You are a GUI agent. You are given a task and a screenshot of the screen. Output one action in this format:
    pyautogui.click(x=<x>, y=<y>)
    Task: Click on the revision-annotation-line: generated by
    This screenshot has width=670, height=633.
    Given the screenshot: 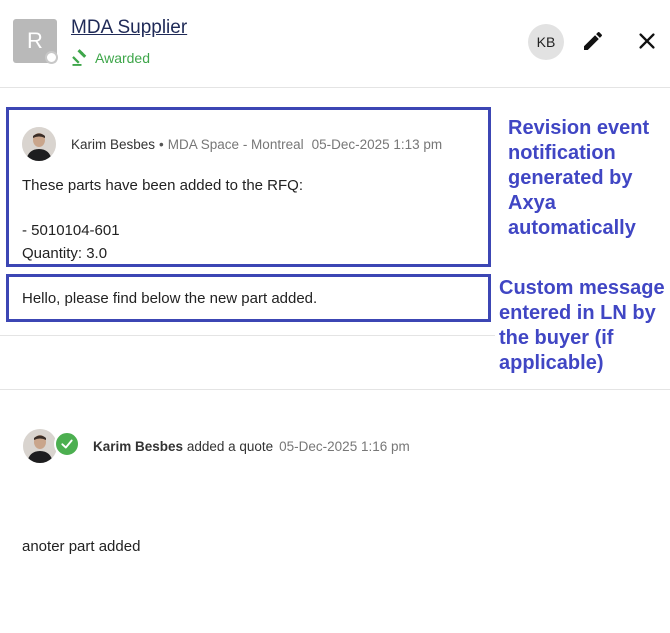 What is the action you would take?
    pyautogui.click(x=570, y=178)
    